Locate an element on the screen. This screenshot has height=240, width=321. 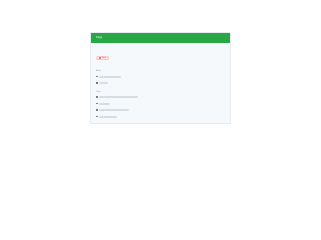
status-chip: Alert is located at coordinates (103, 58).